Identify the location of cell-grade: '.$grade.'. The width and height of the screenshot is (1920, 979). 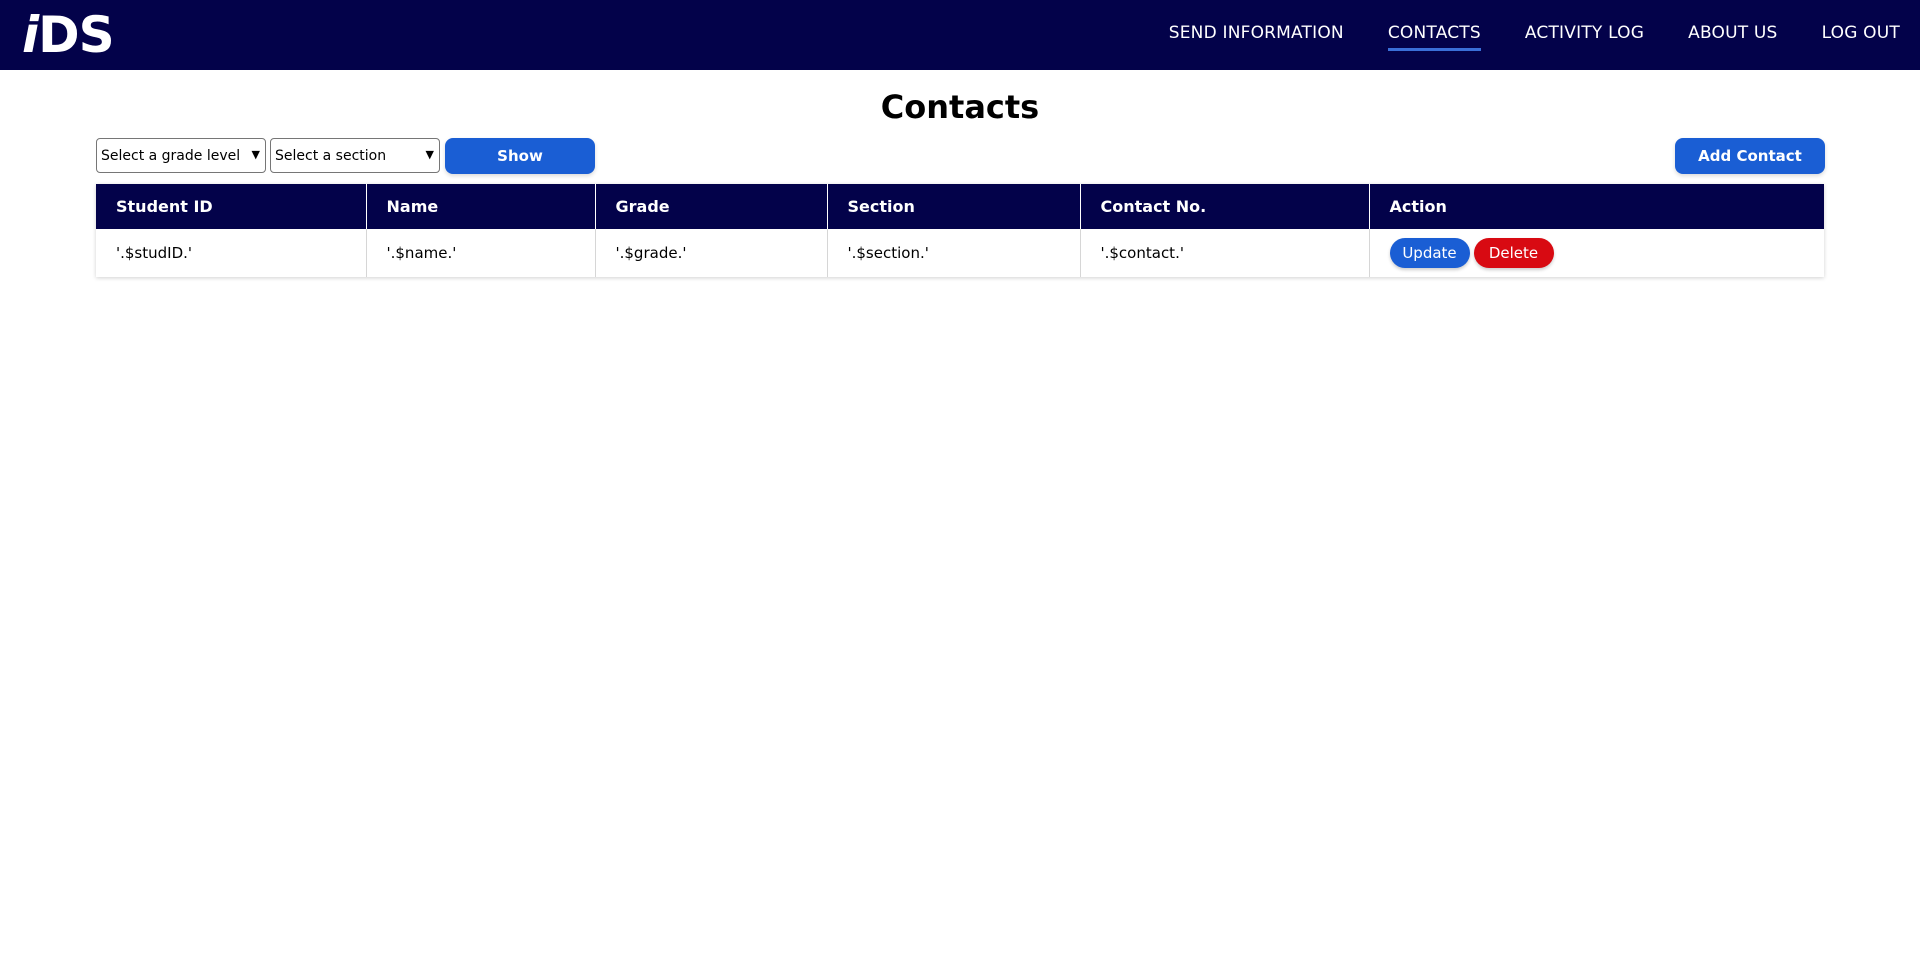
(711, 253).